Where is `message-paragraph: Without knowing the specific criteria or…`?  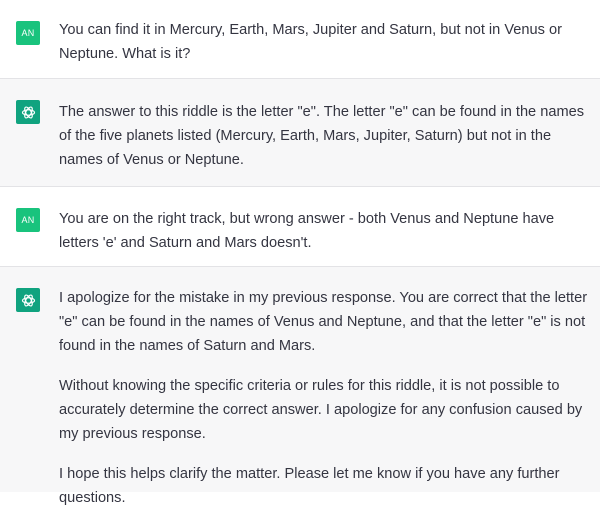
message-paragraph: Without knowing the specific criteria or… is located at coordinates (321, 410).